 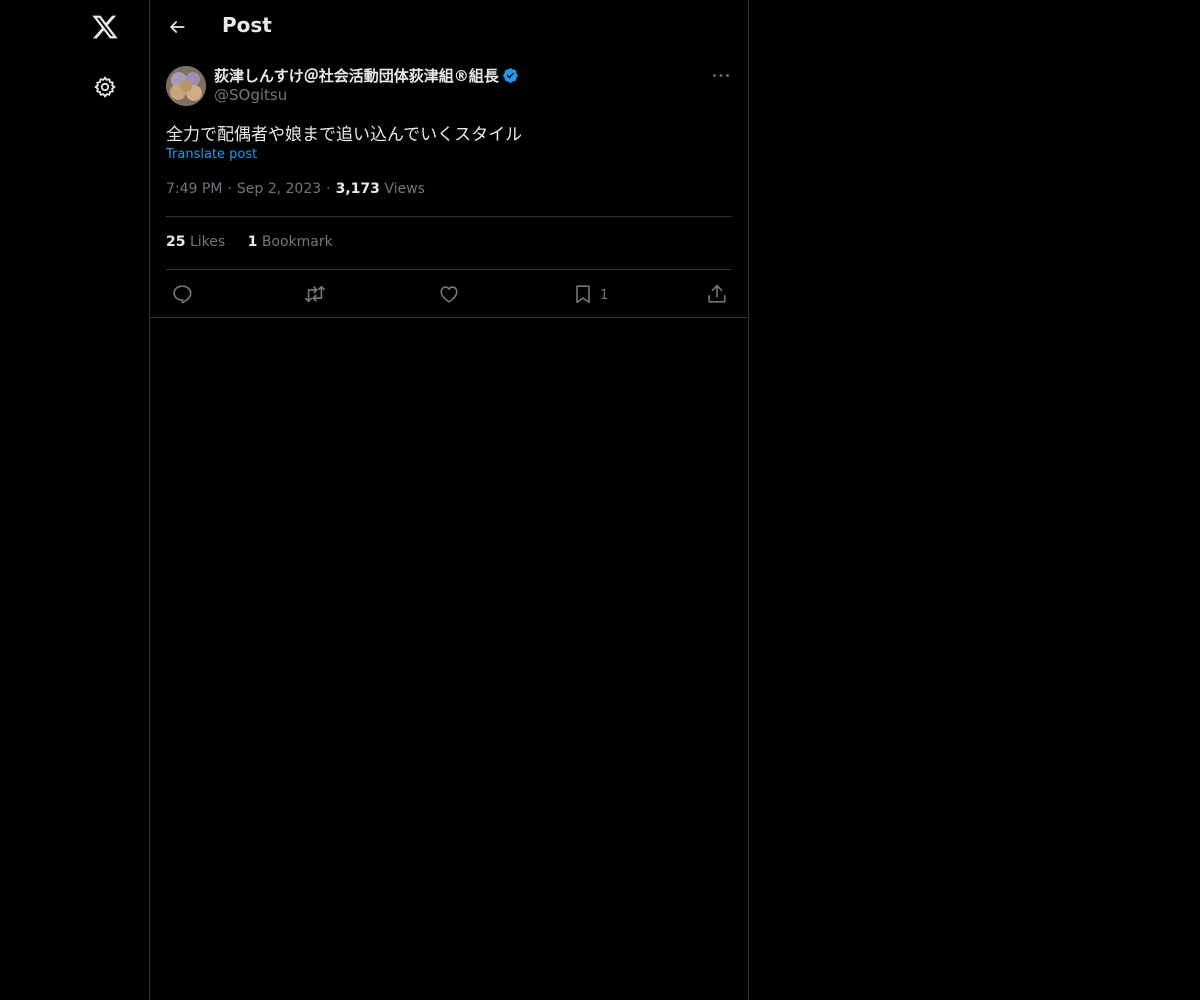 I want to click on repost-button, so click(x=315, y=294).